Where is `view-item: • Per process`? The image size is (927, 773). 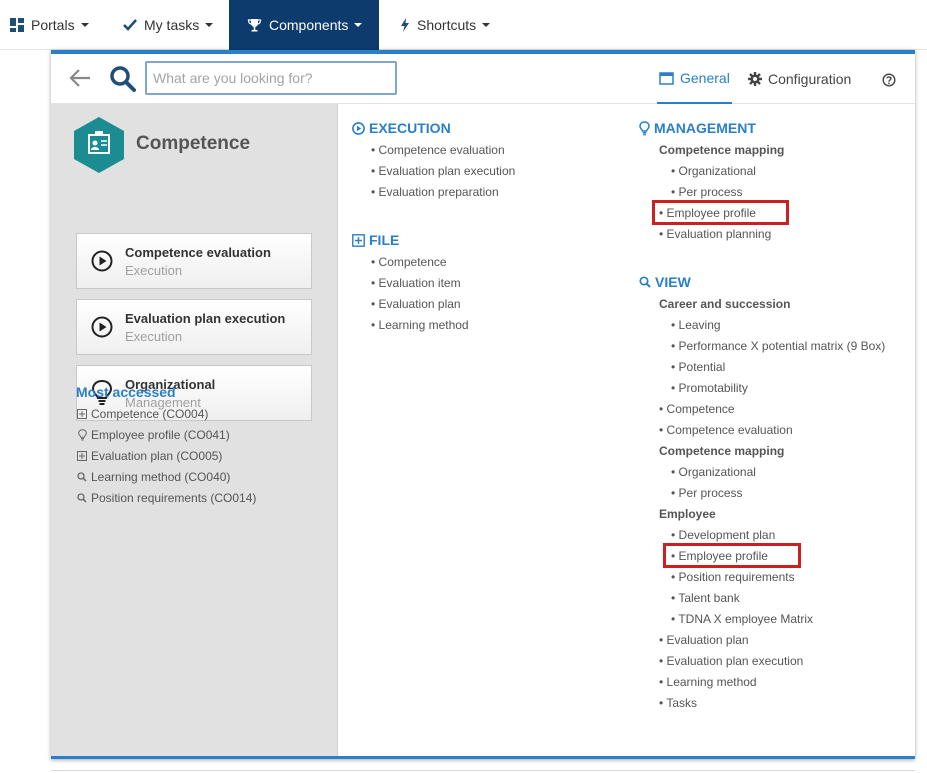 view-item: • Per process is located at coordinates (707, 493).